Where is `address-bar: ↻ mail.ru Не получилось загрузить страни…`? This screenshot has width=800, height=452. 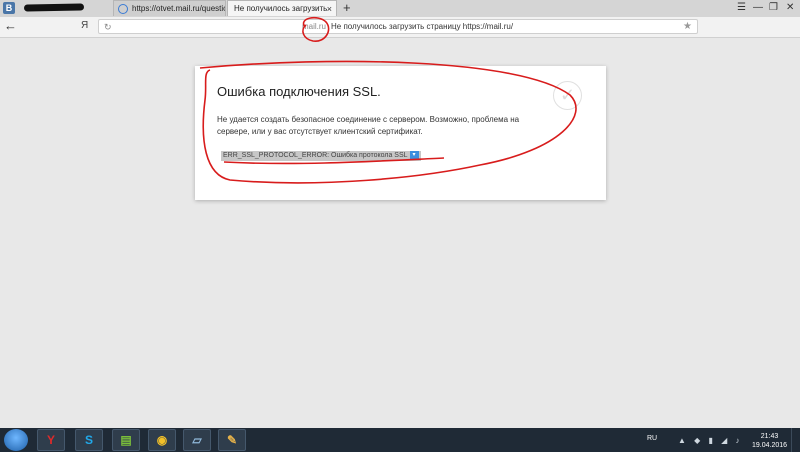
address-bar: ↻ mail.ru Не получилось загрузить страни… is located at coordinates (398, 26).